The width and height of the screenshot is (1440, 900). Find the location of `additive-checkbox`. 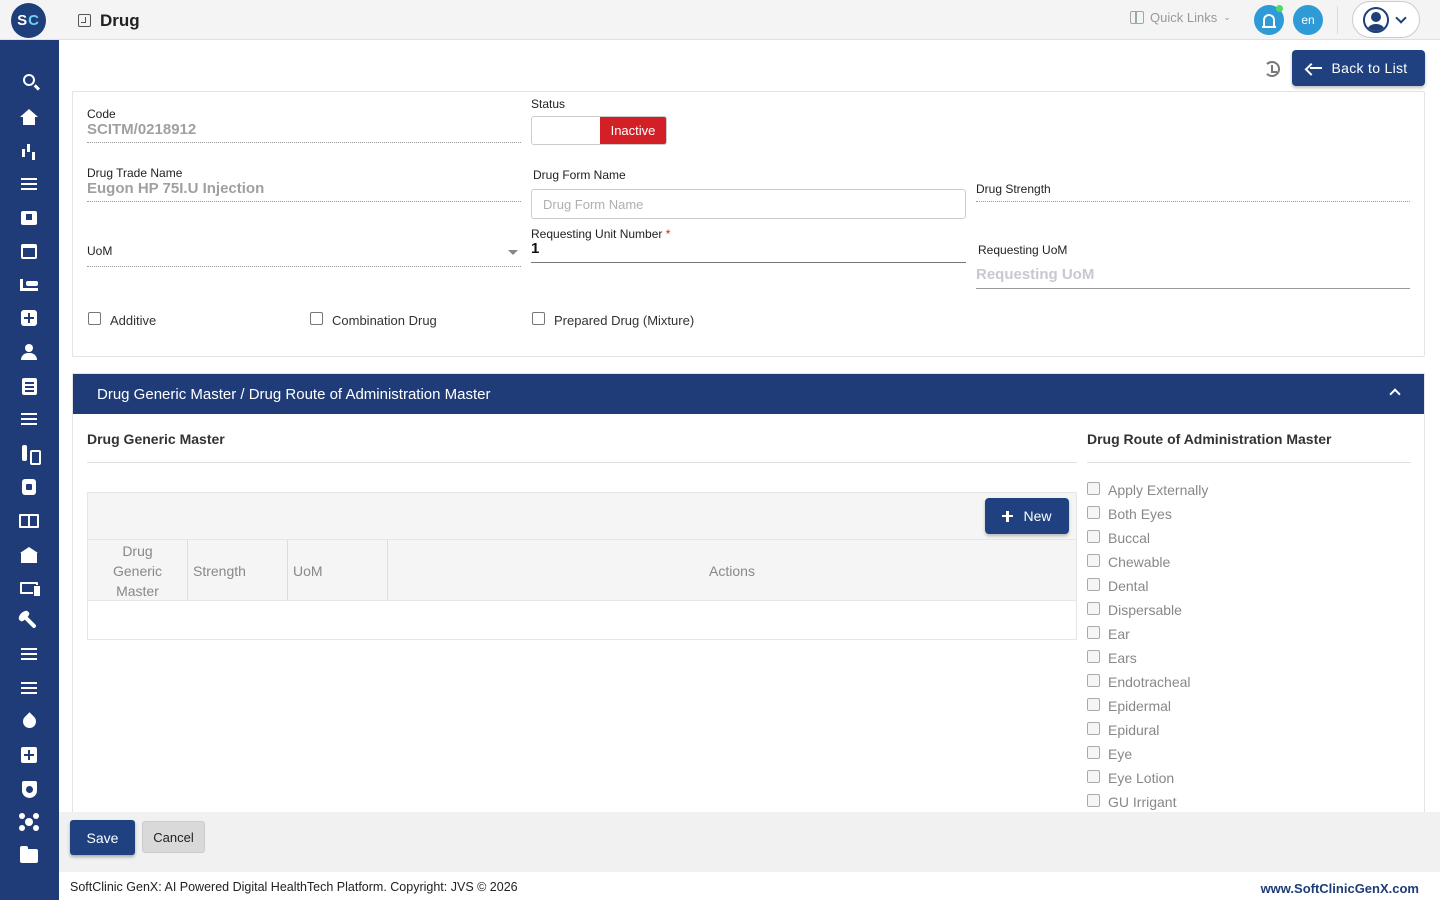

additive-checkbox is located at coordinates (94, 318).